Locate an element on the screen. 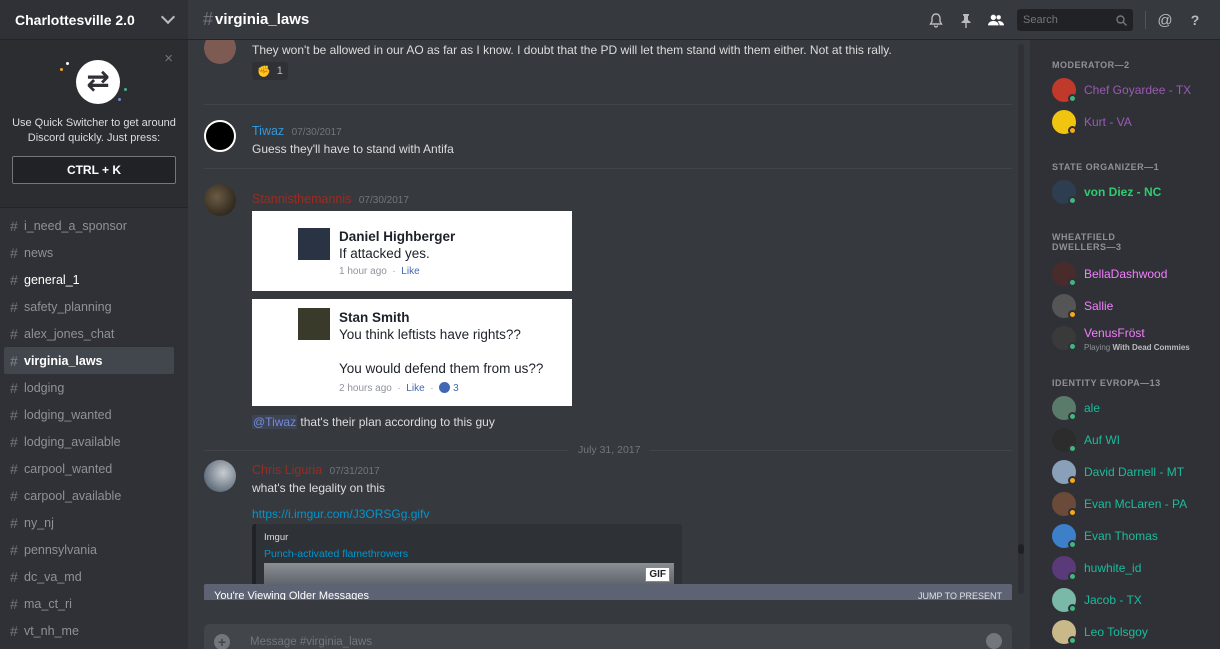 Image resolution: width=1220 pixels, height=649 pixels. message-link: https://i.imgur.com/J3ORSGg.gifv is located at coordinates (340, 514).